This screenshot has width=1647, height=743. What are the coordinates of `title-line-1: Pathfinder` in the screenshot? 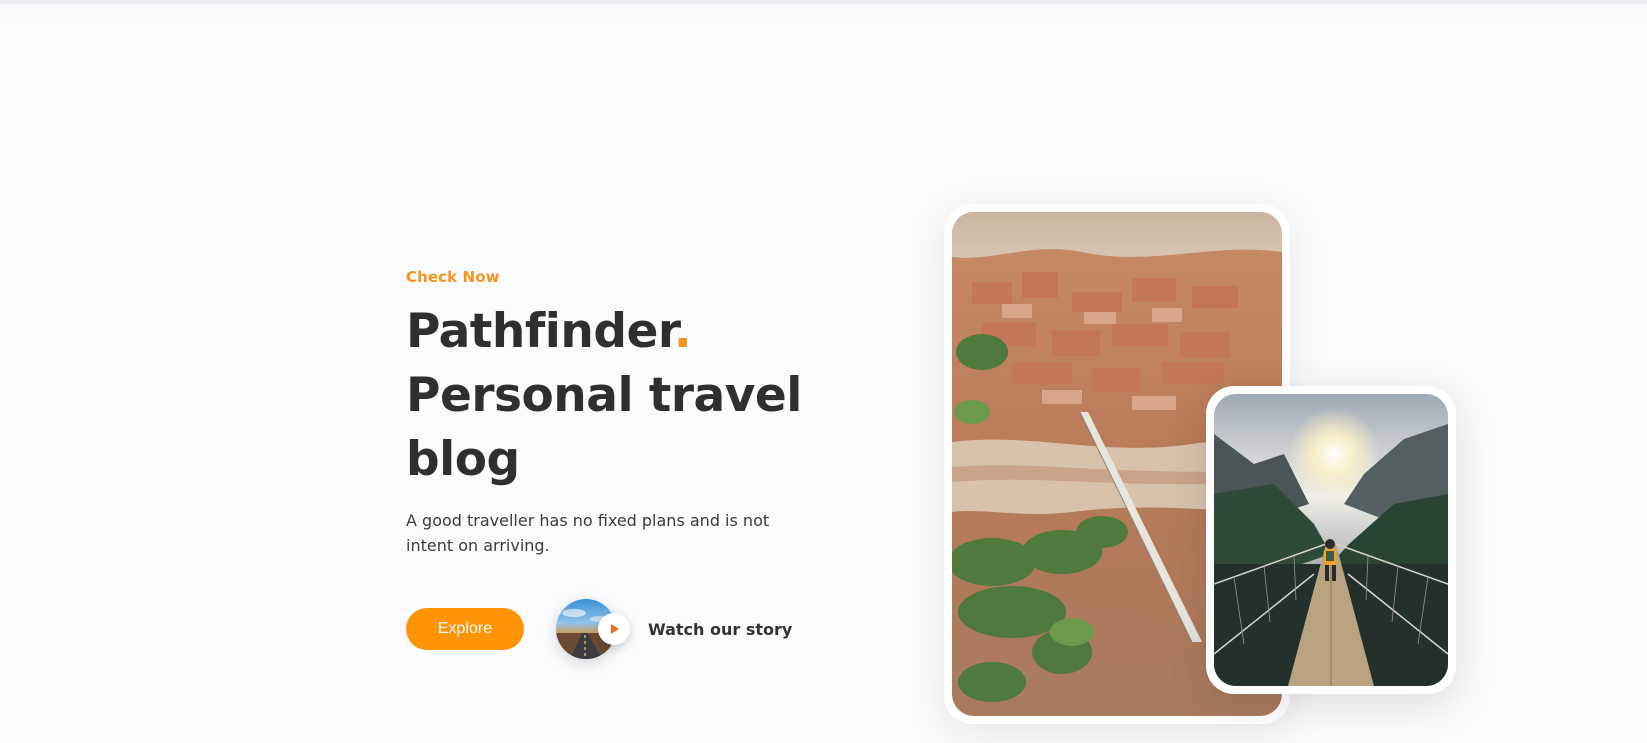 It's located at (540, 331).